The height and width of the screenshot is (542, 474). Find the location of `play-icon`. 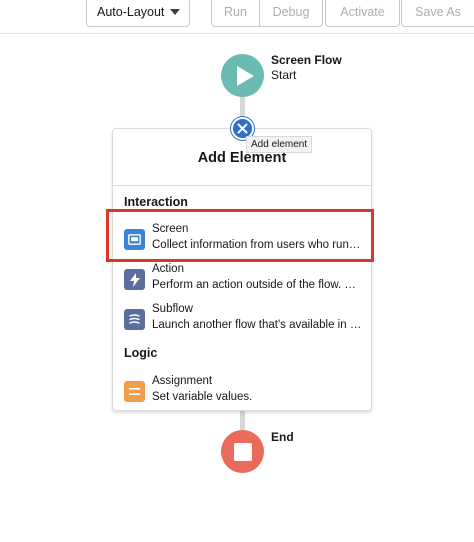

play-icon is located at coordinates (245, 75).